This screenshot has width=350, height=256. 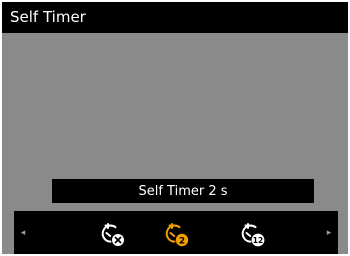 I want to click on timer-badge-label: 12, so click(x=258, y=240).